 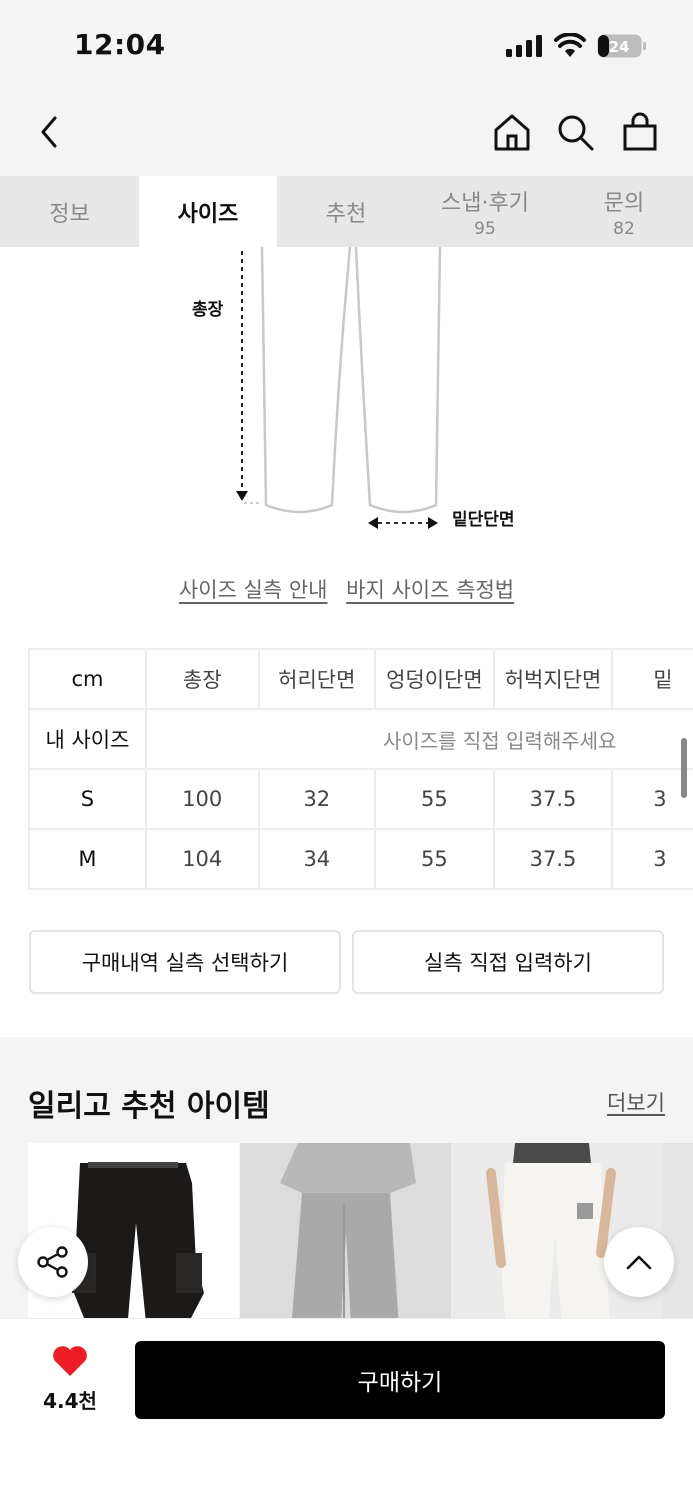 I want to click on battery-icon: 24, so click(x=621, y=46).